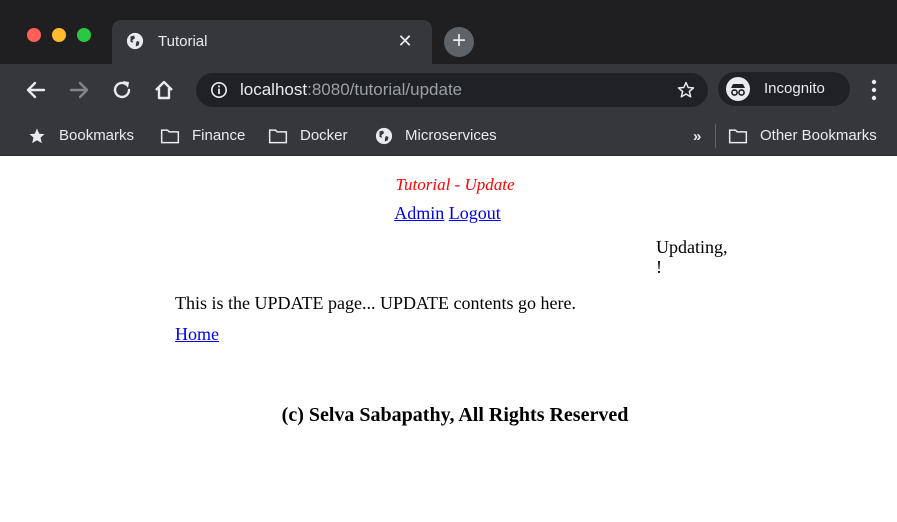 This screenshot has height=522, width=897. Describe the element at coordinates (738, 89) in the screenshot. I see `incognito-icon` at that location.